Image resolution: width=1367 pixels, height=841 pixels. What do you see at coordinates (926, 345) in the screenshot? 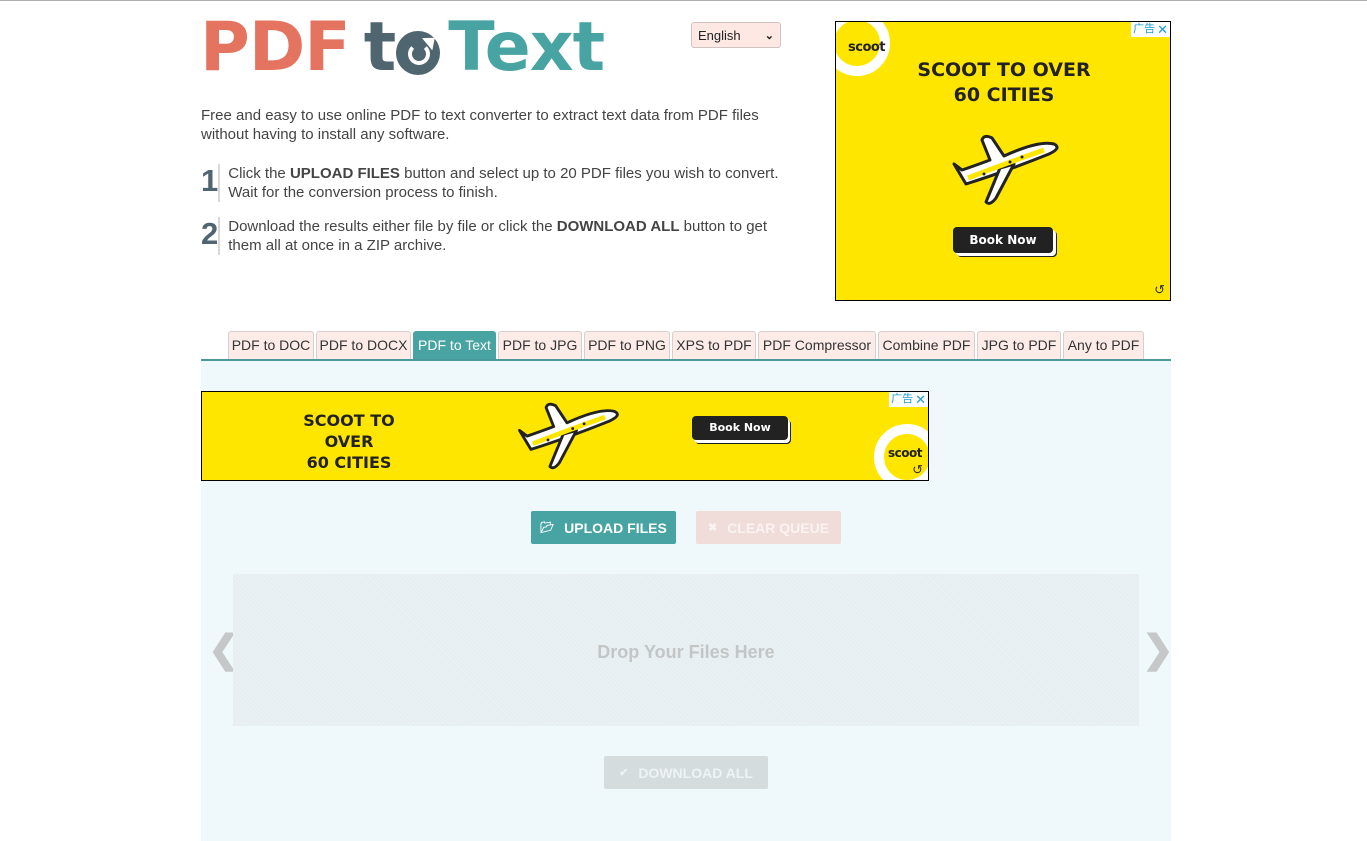
I see `tab-combine-pdf: Combine PDF` at bounding box center [926, 345].